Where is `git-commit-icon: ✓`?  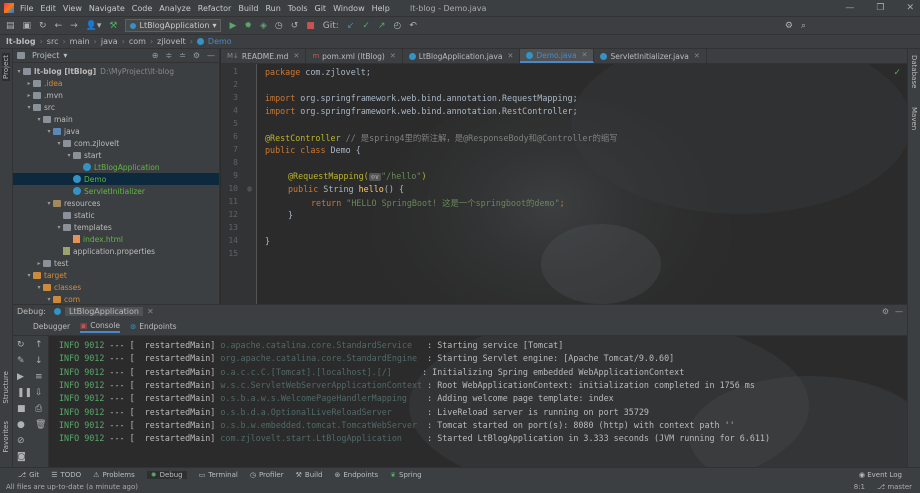
git-commit-icon: ✓ is located at coordinates (366, 26).